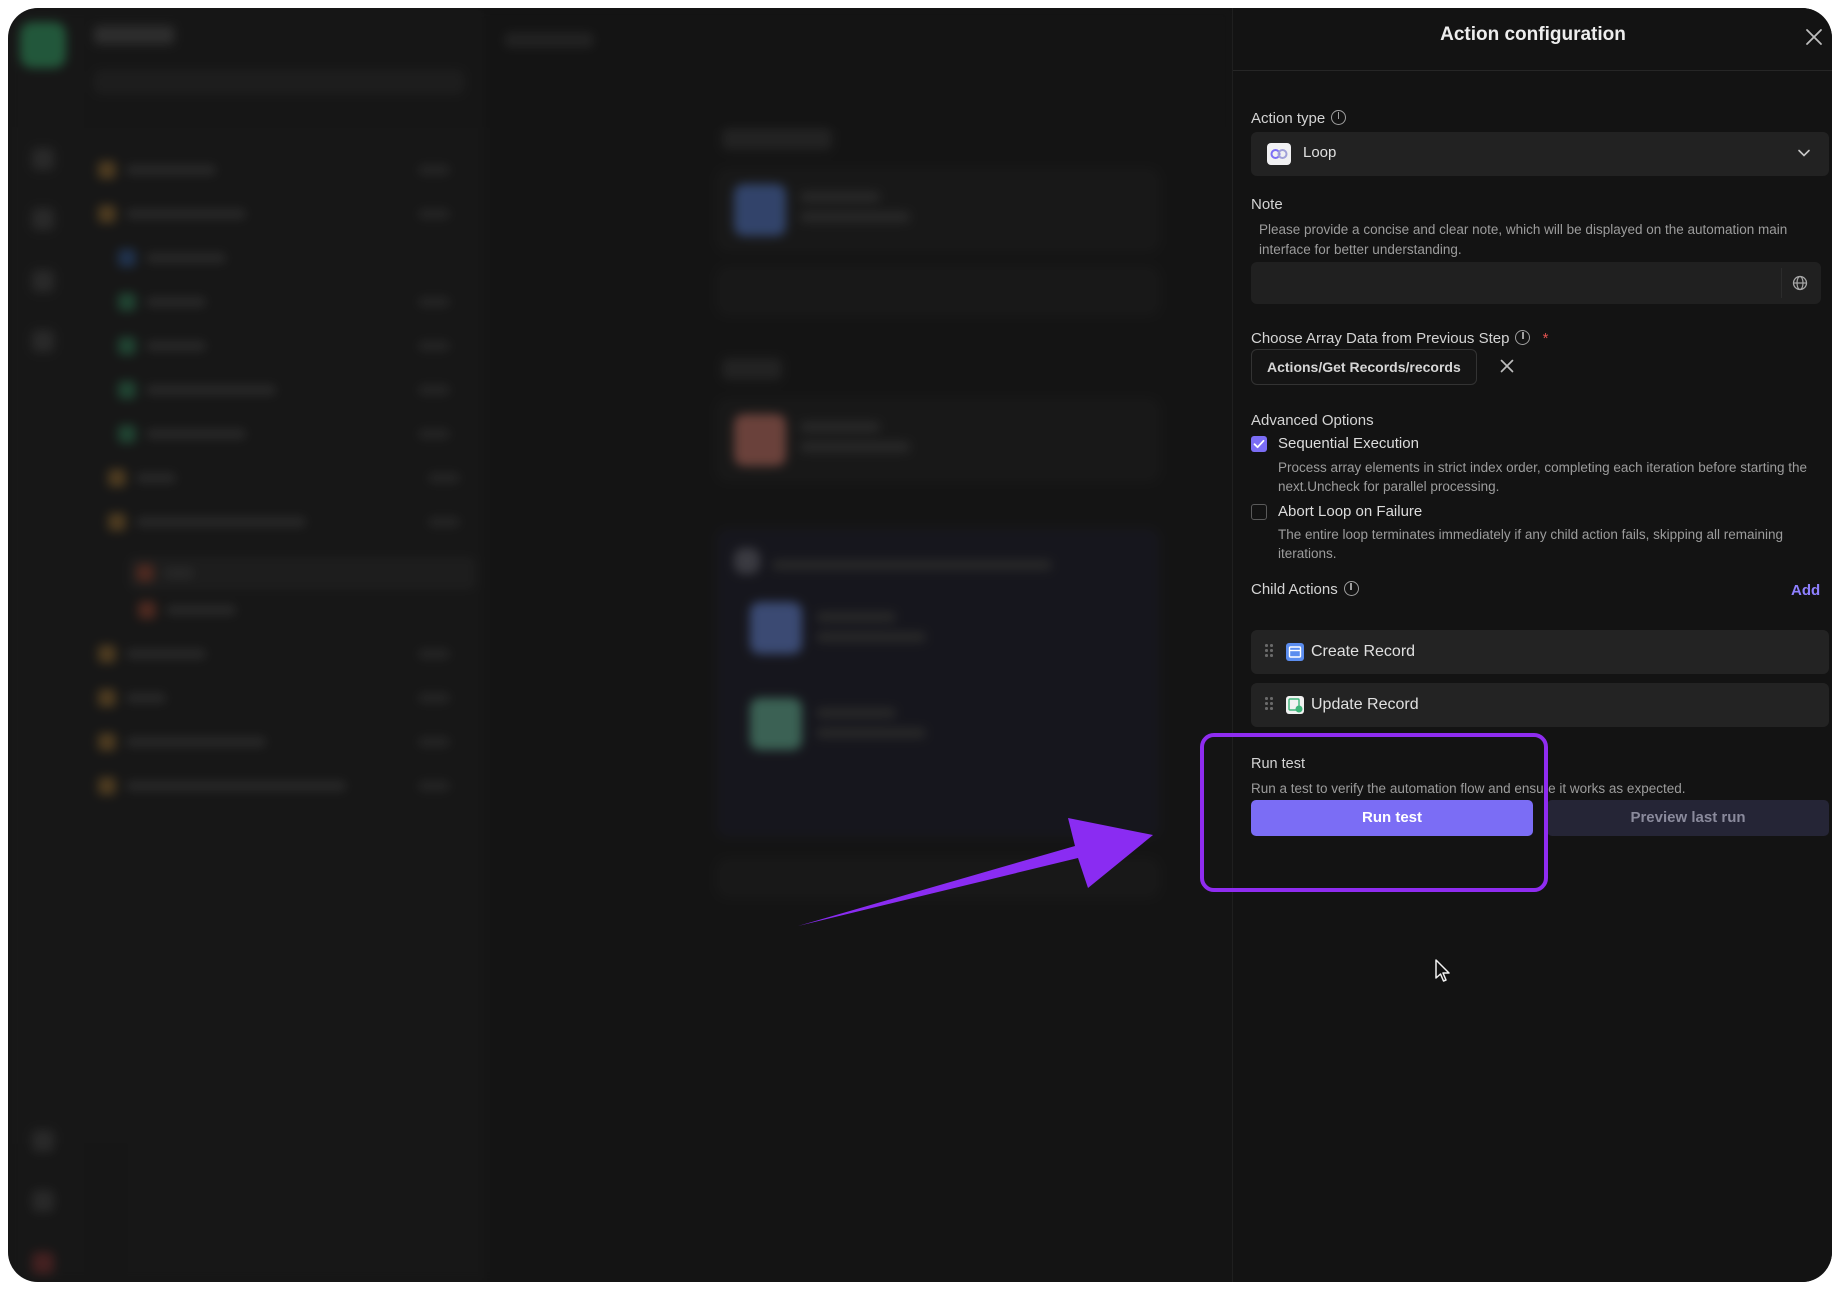 The image size is (1840, 1290). Describe the element at coordinates (1295, 705) in the screenshot. I see `update-record-icon` at that location.